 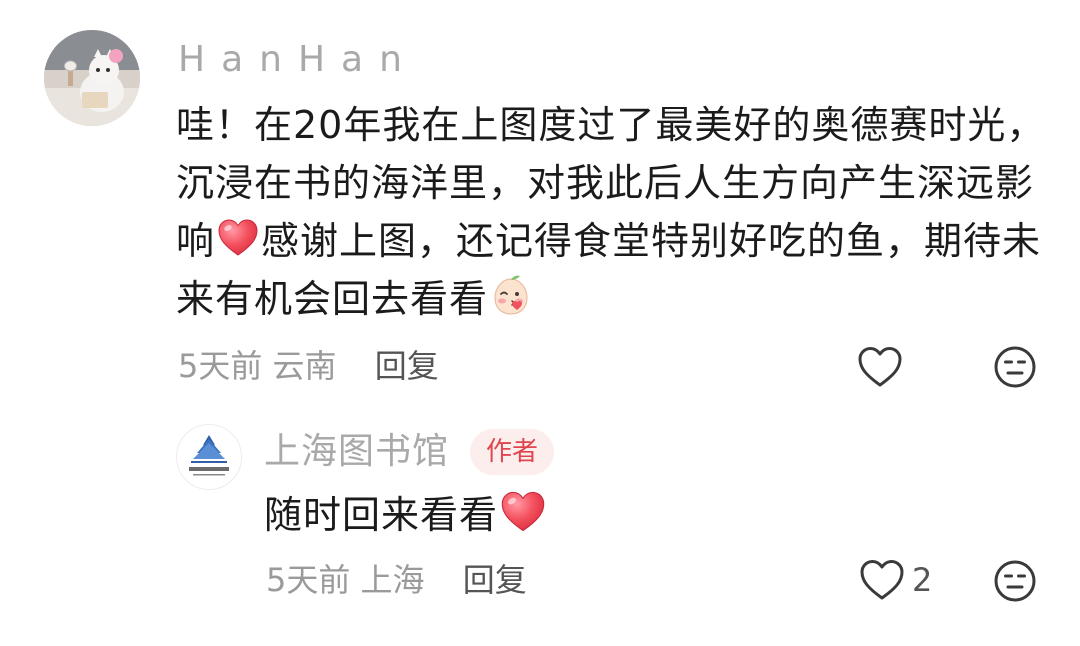 I want to click on comment-line-3a: 响, so click(x=196, y=241).